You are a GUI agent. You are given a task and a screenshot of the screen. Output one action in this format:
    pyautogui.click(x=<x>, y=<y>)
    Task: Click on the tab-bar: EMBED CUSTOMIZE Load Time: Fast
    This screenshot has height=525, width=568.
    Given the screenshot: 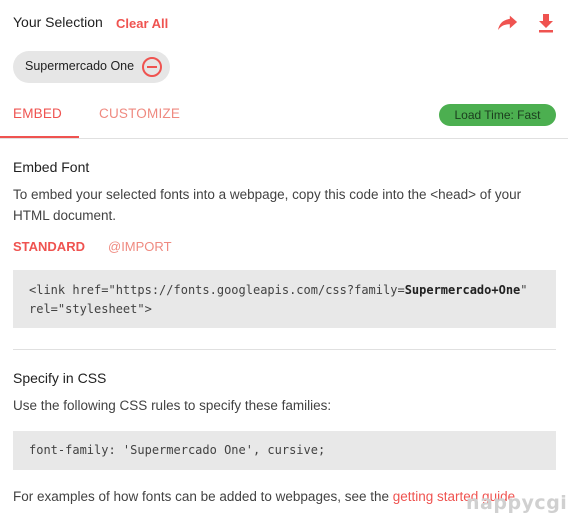 What is the action you would take?
    pyautogui.click(x=284, y=115)
    